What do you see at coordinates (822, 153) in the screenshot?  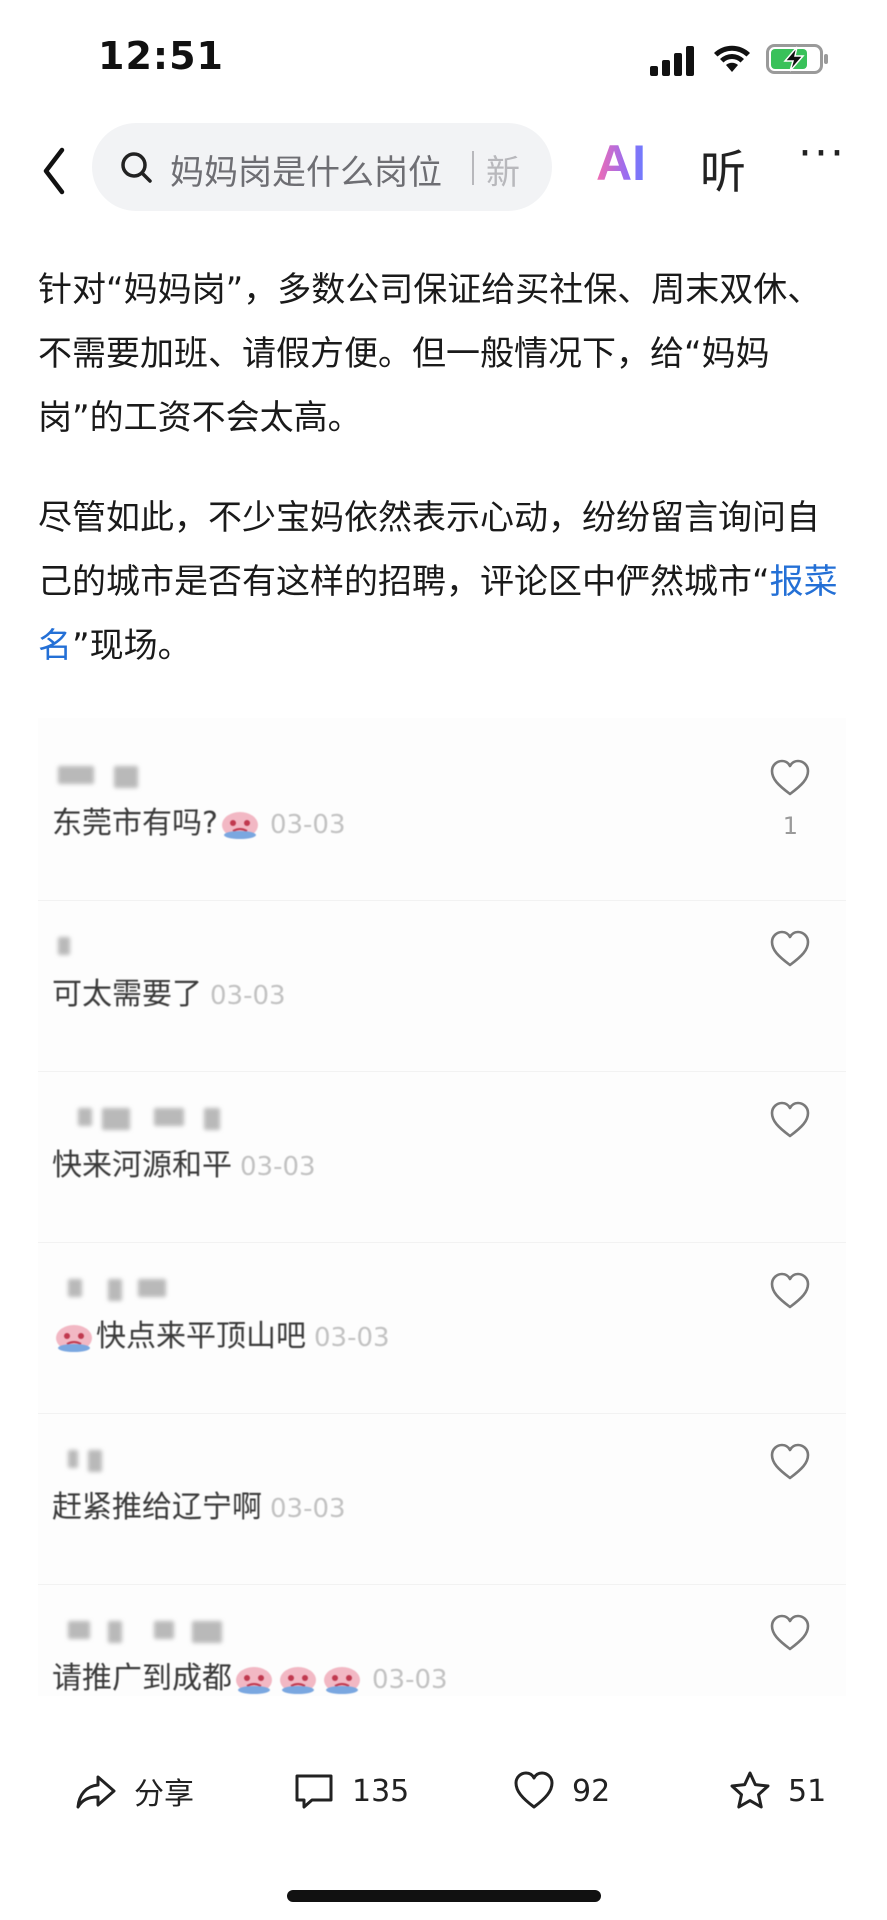 I see `more-options-button: ···` at bounding box center [822, 153].